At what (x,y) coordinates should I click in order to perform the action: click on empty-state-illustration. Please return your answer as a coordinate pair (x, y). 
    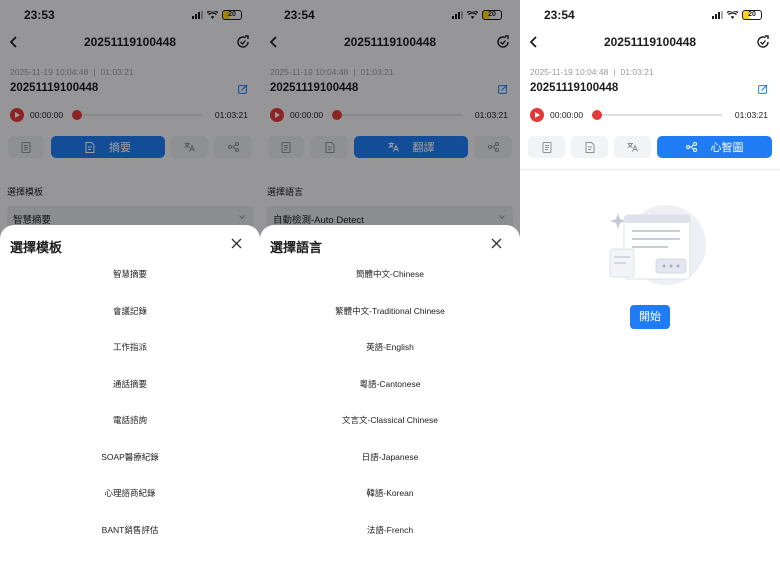
    Looking at the image, I should click on (657, 245).